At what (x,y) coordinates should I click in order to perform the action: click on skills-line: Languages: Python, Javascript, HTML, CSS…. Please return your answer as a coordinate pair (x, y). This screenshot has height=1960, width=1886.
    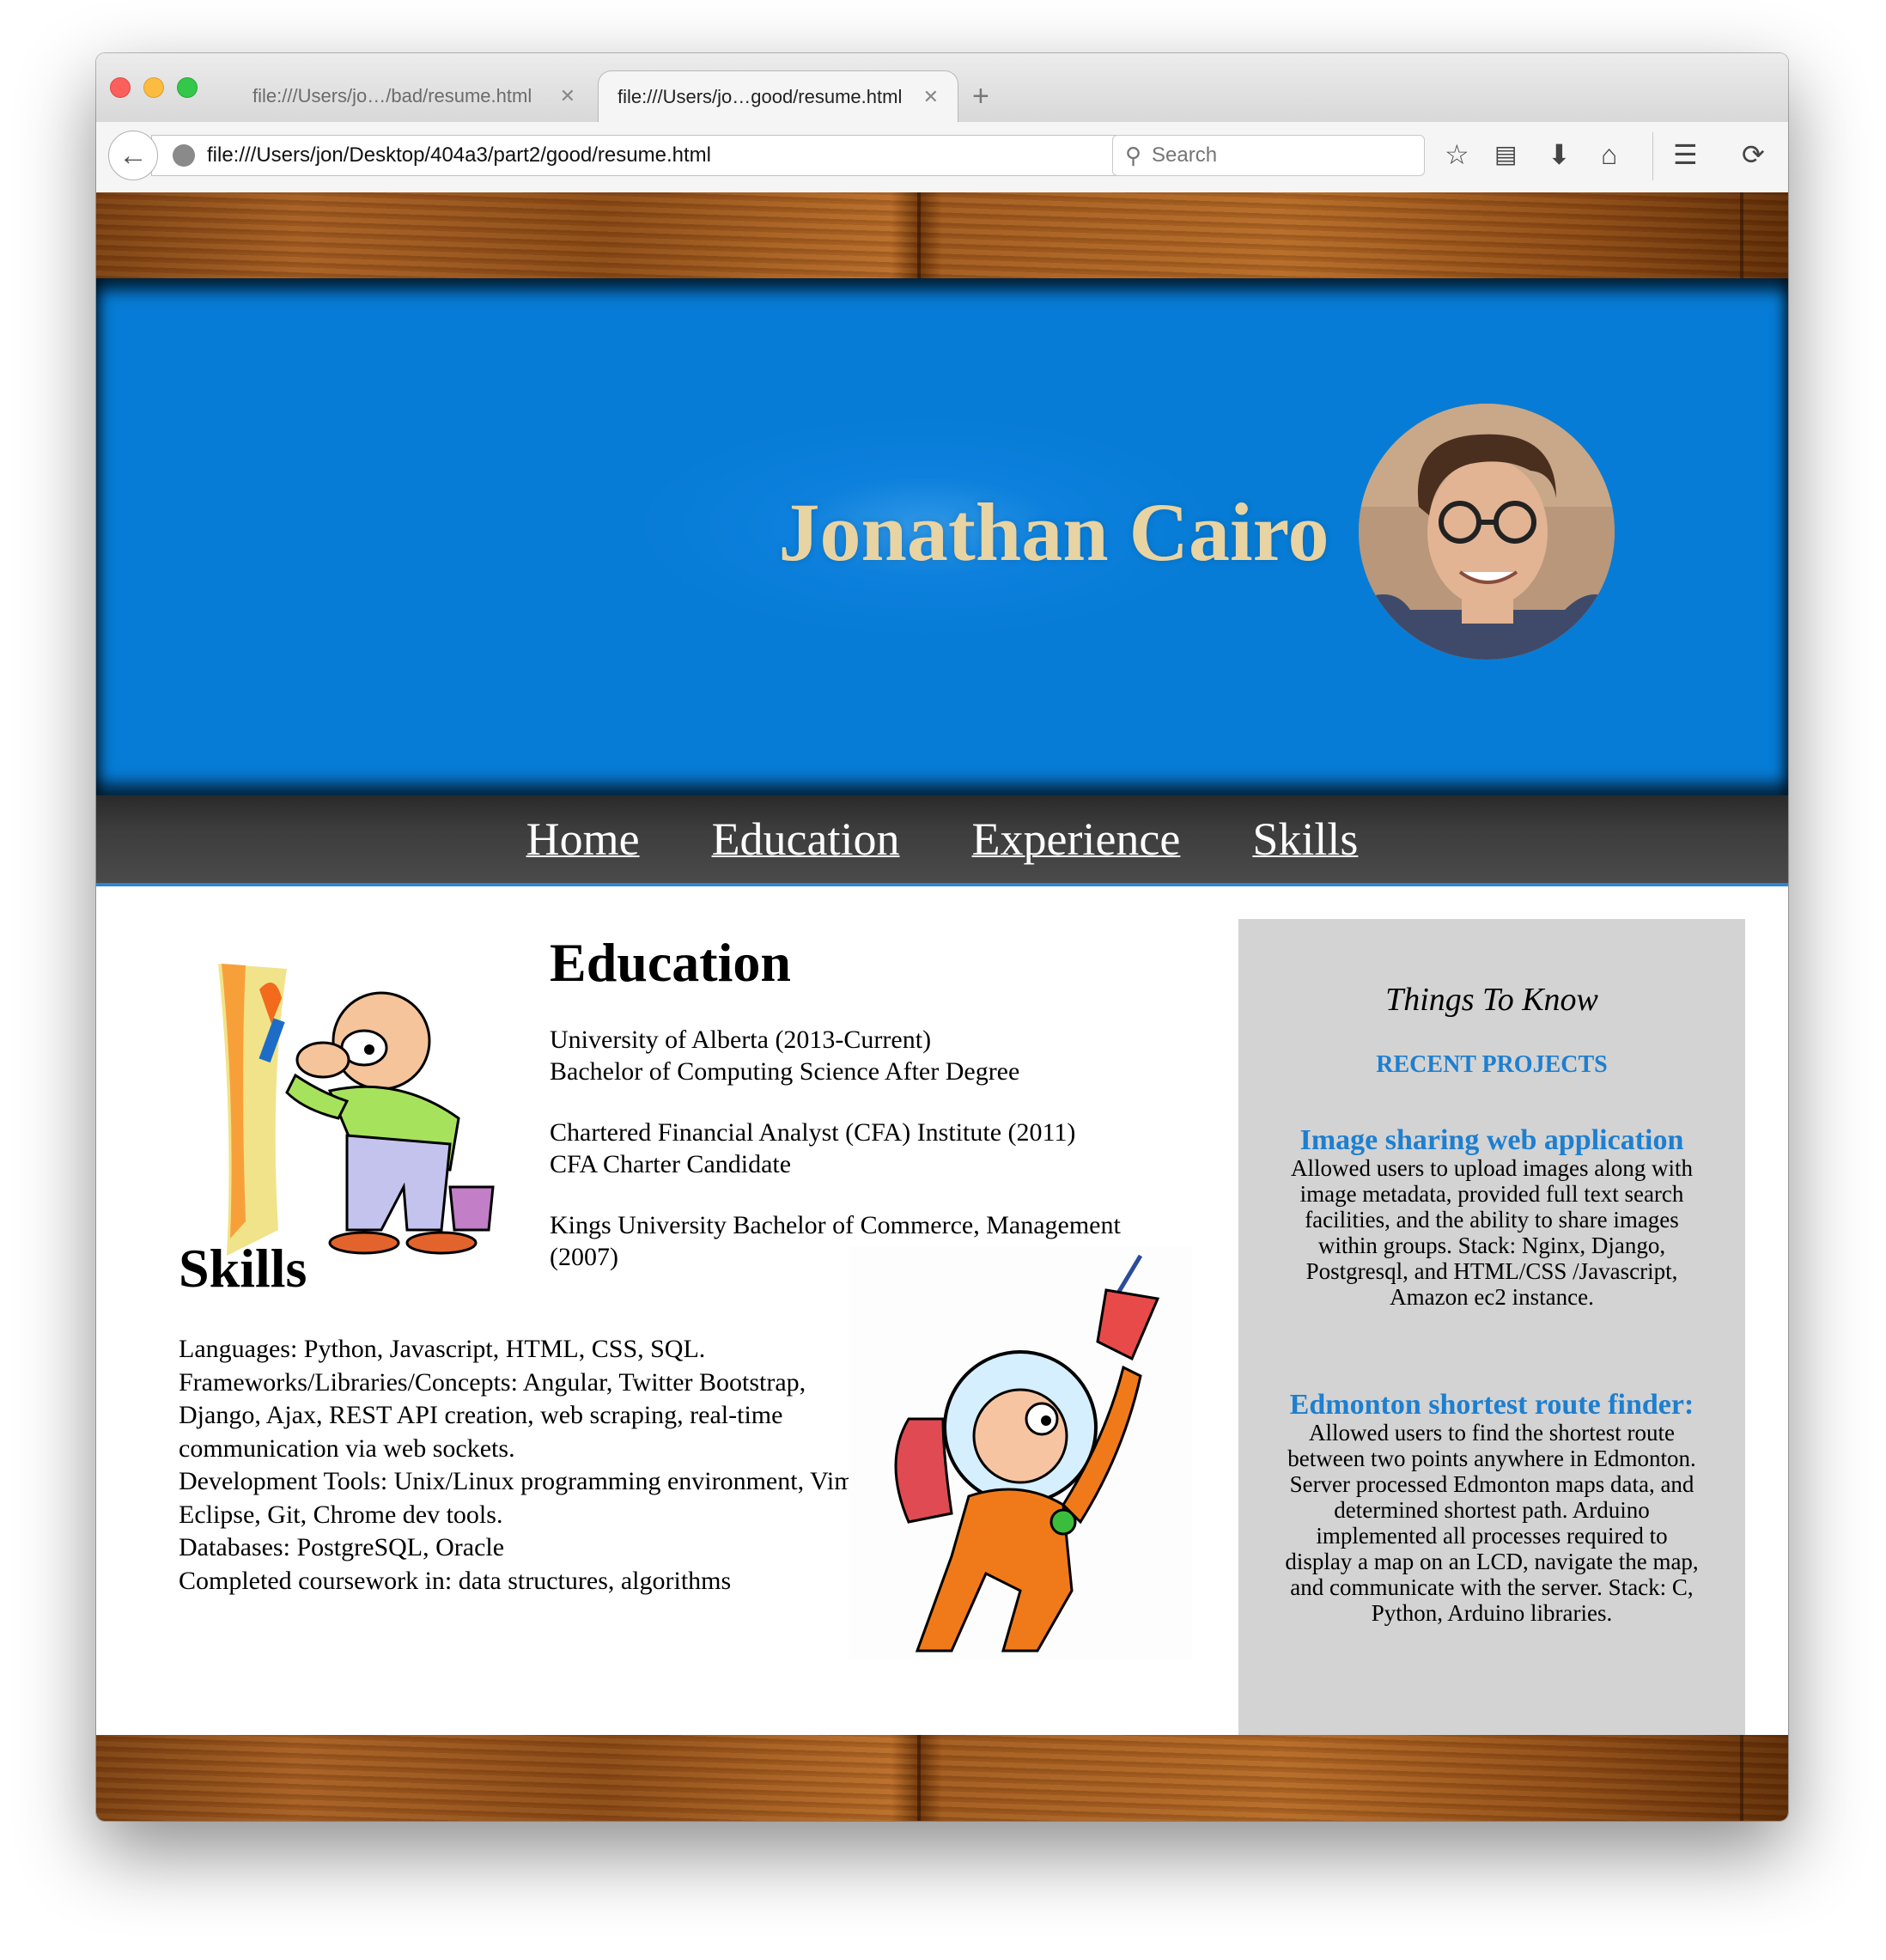
    Looking at the image, I should click on (442, 1349).